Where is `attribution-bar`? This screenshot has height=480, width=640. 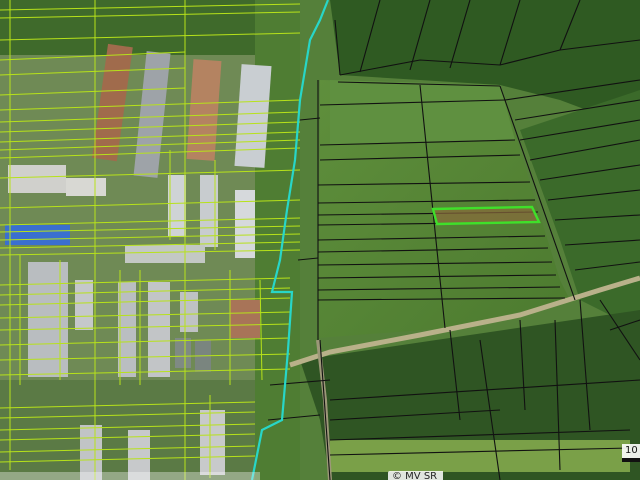
attribution-bar is located at coordinates (130, 476).